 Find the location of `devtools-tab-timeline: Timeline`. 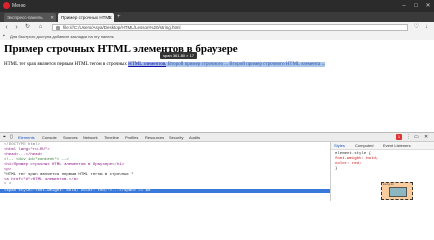

devtools-tab-timeline: Timeline is located at coordinates (111, 137).